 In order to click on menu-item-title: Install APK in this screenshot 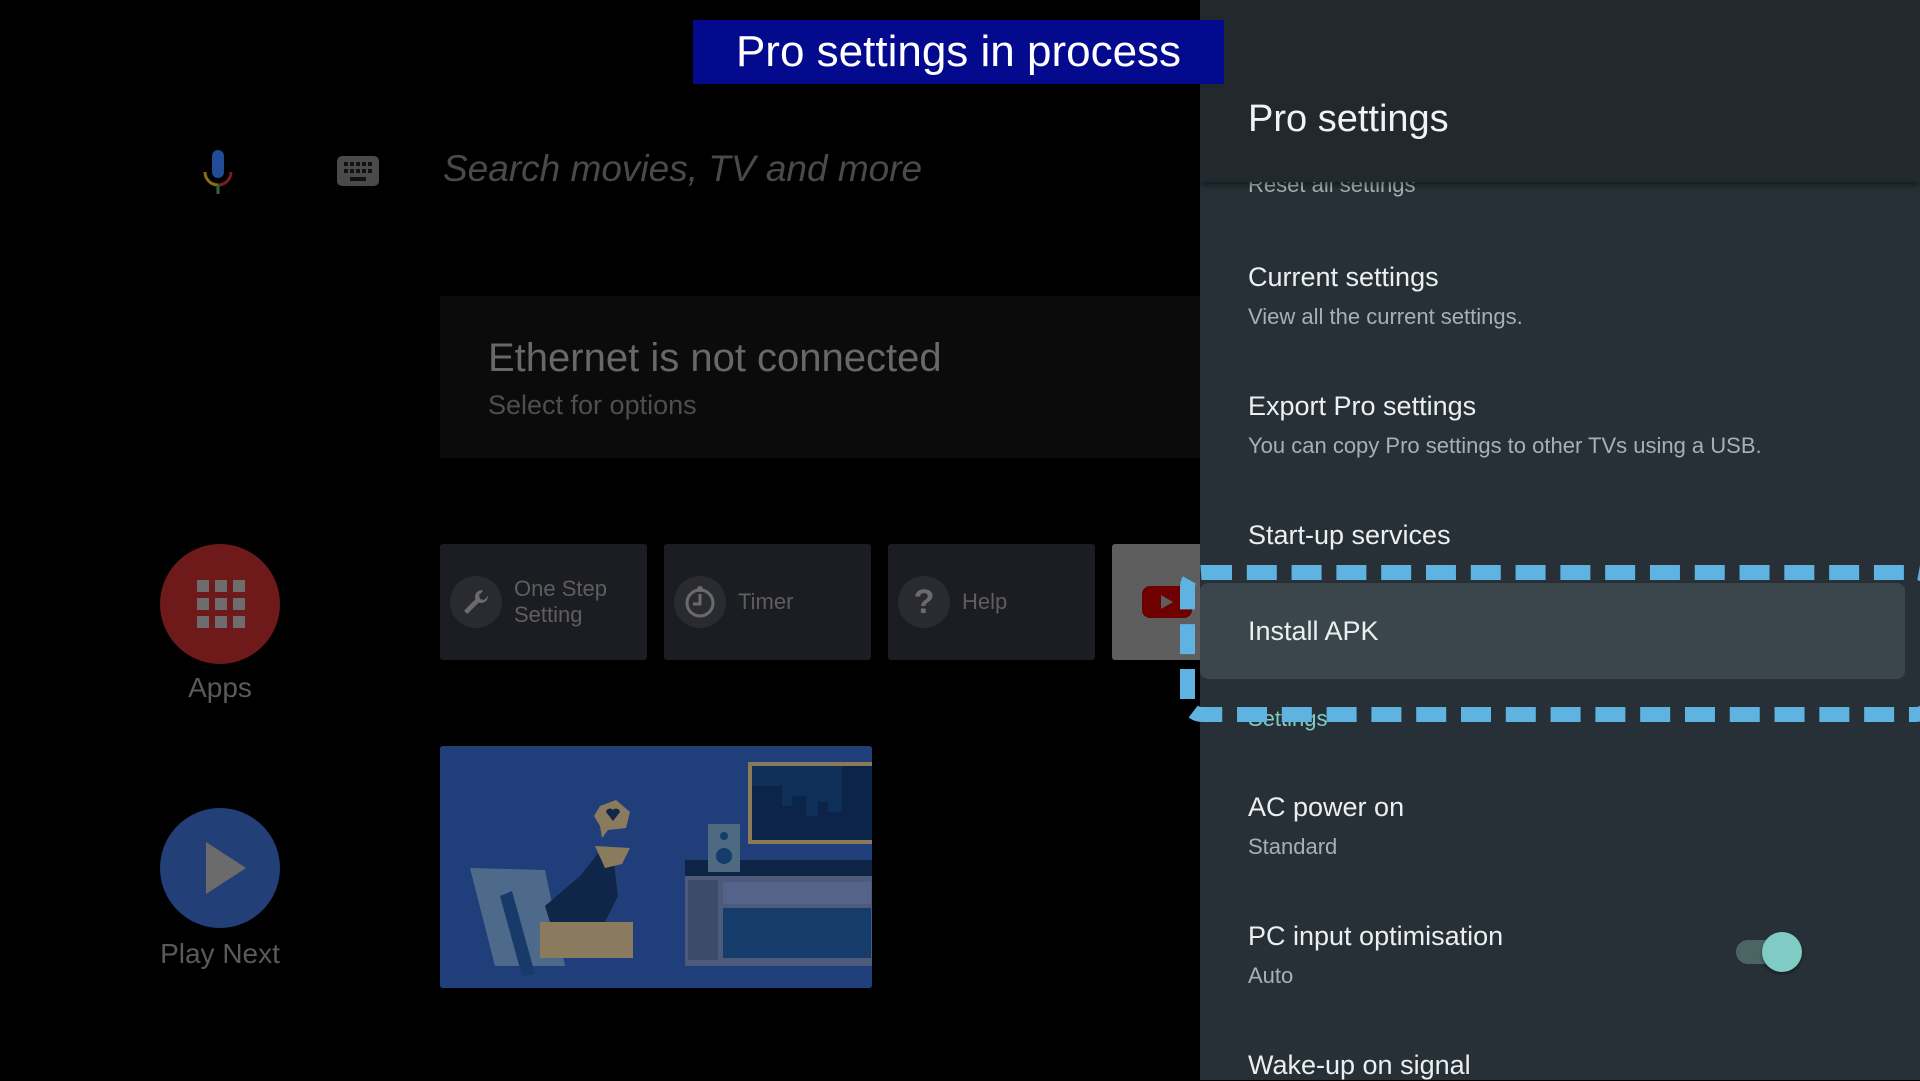, I will do `click(1313, 631)`.